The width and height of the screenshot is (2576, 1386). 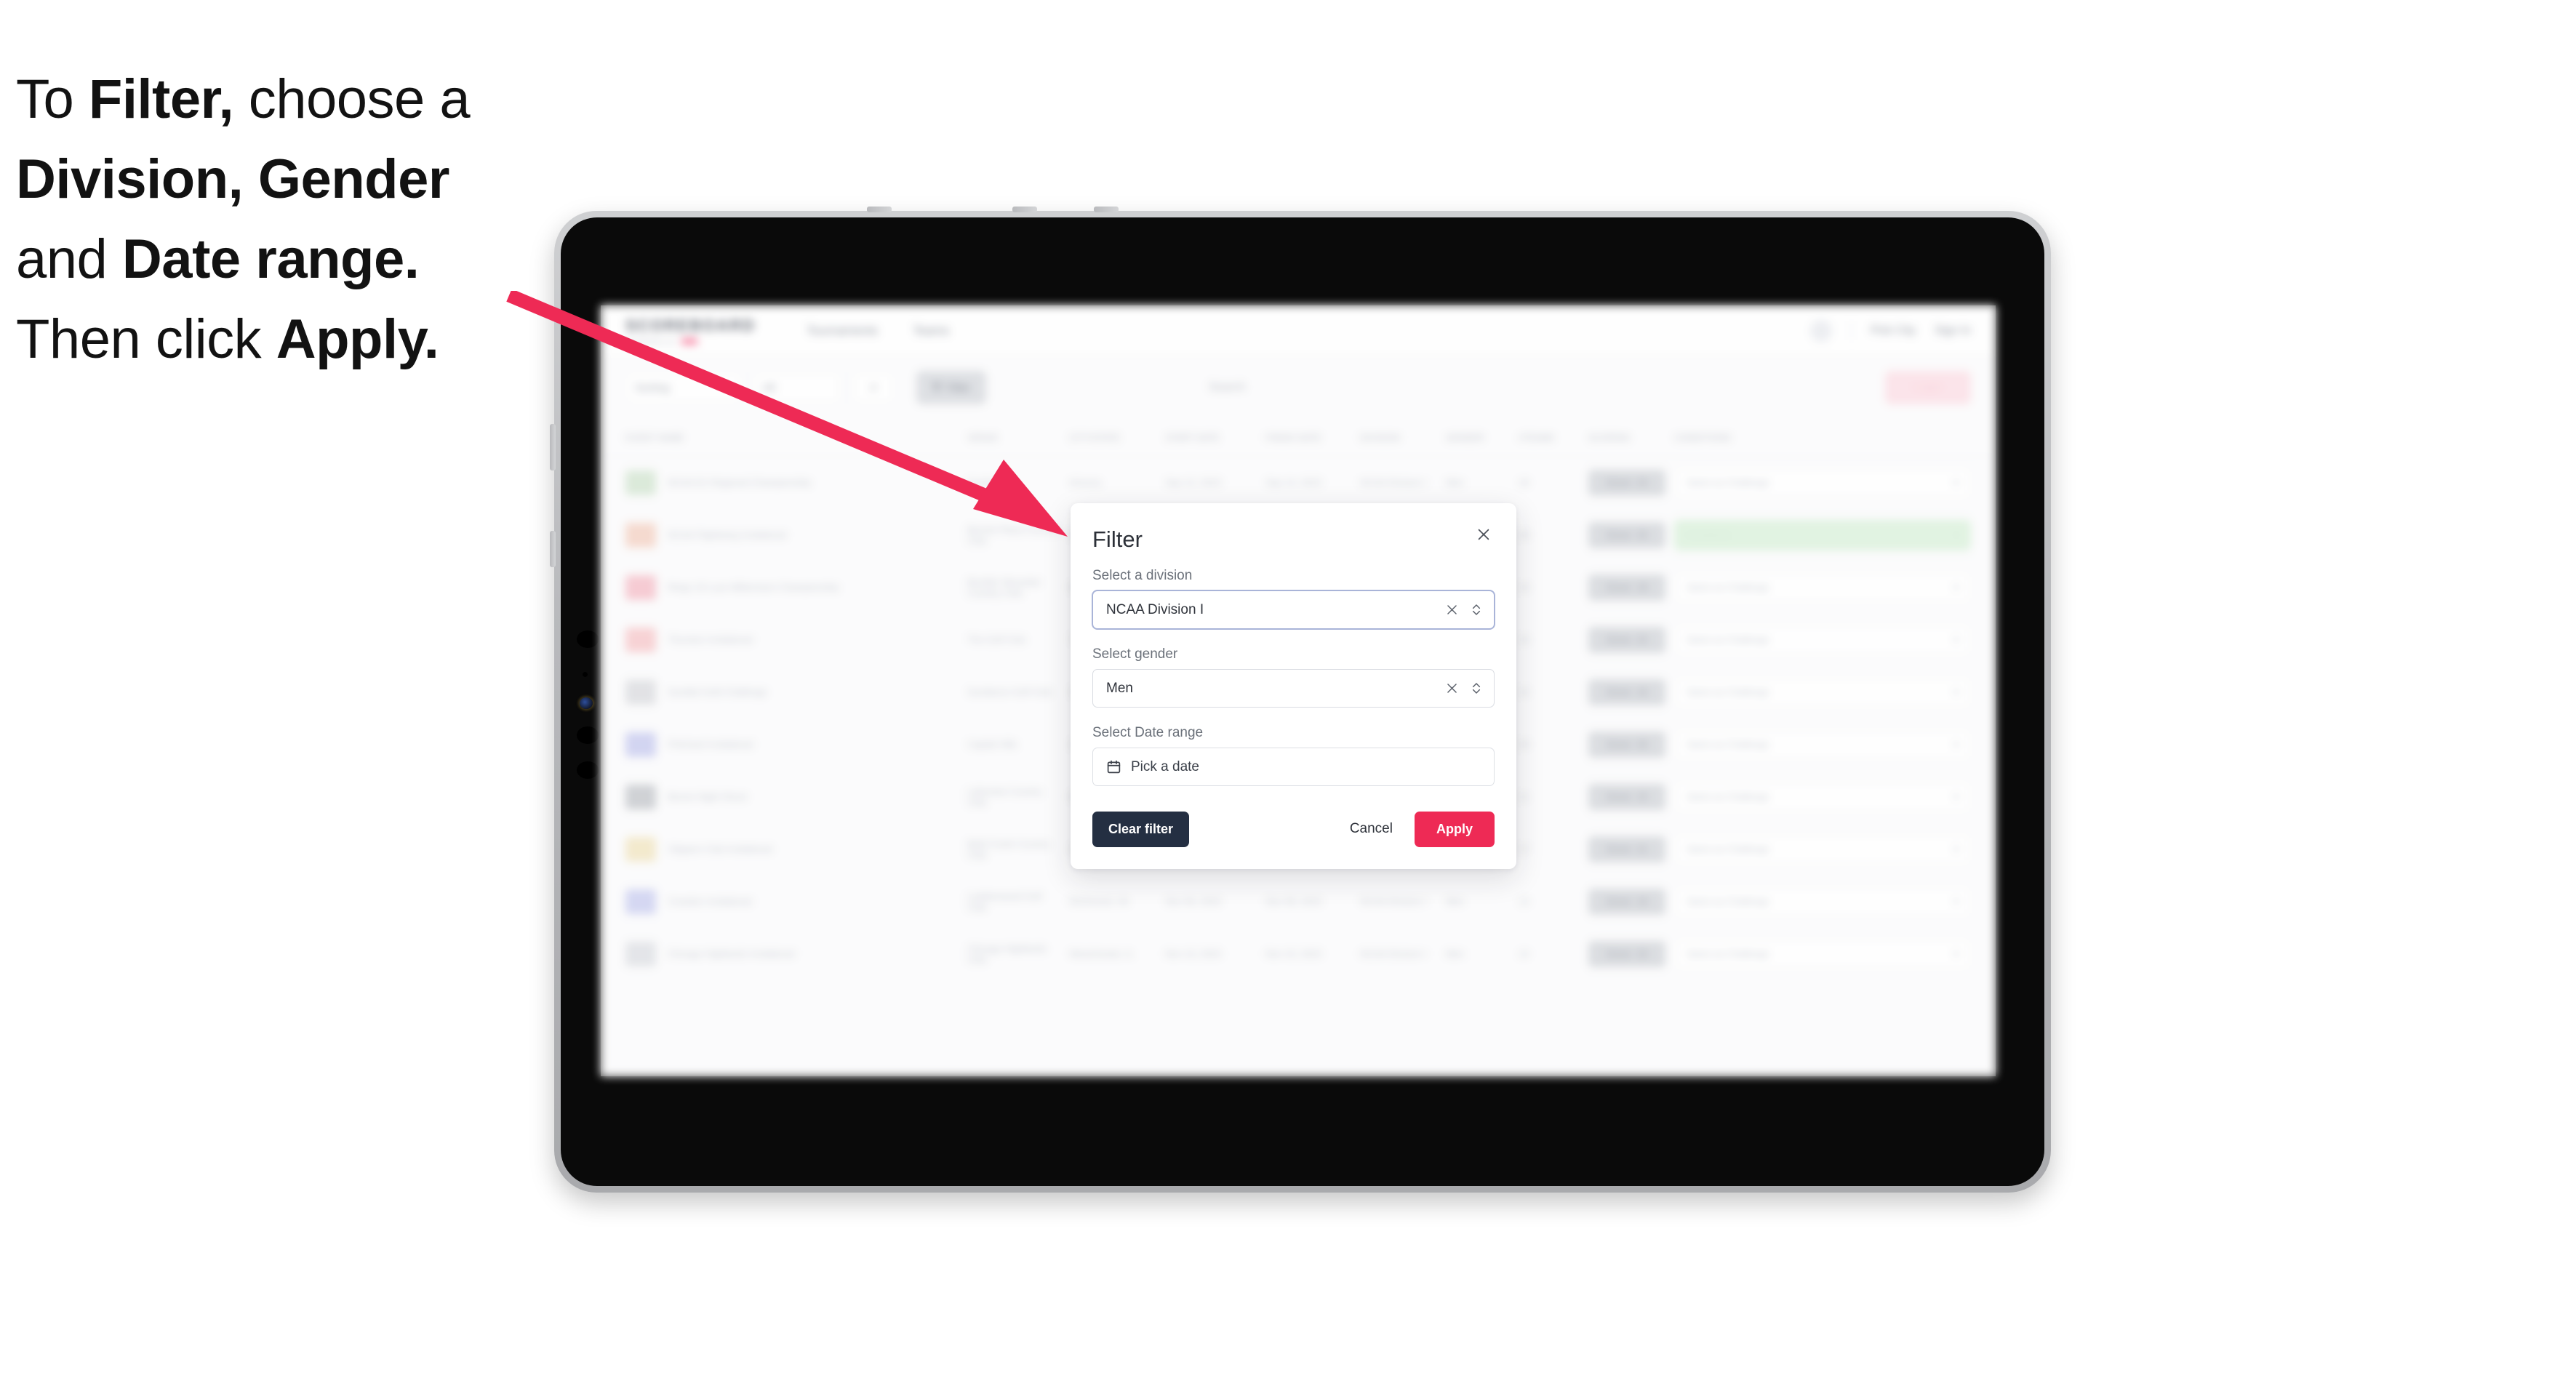 What do you see at coordinates (1155, 609) in the screenshot?
I see `division-value: NCAA Division I` at bounding box center [1155, 609].